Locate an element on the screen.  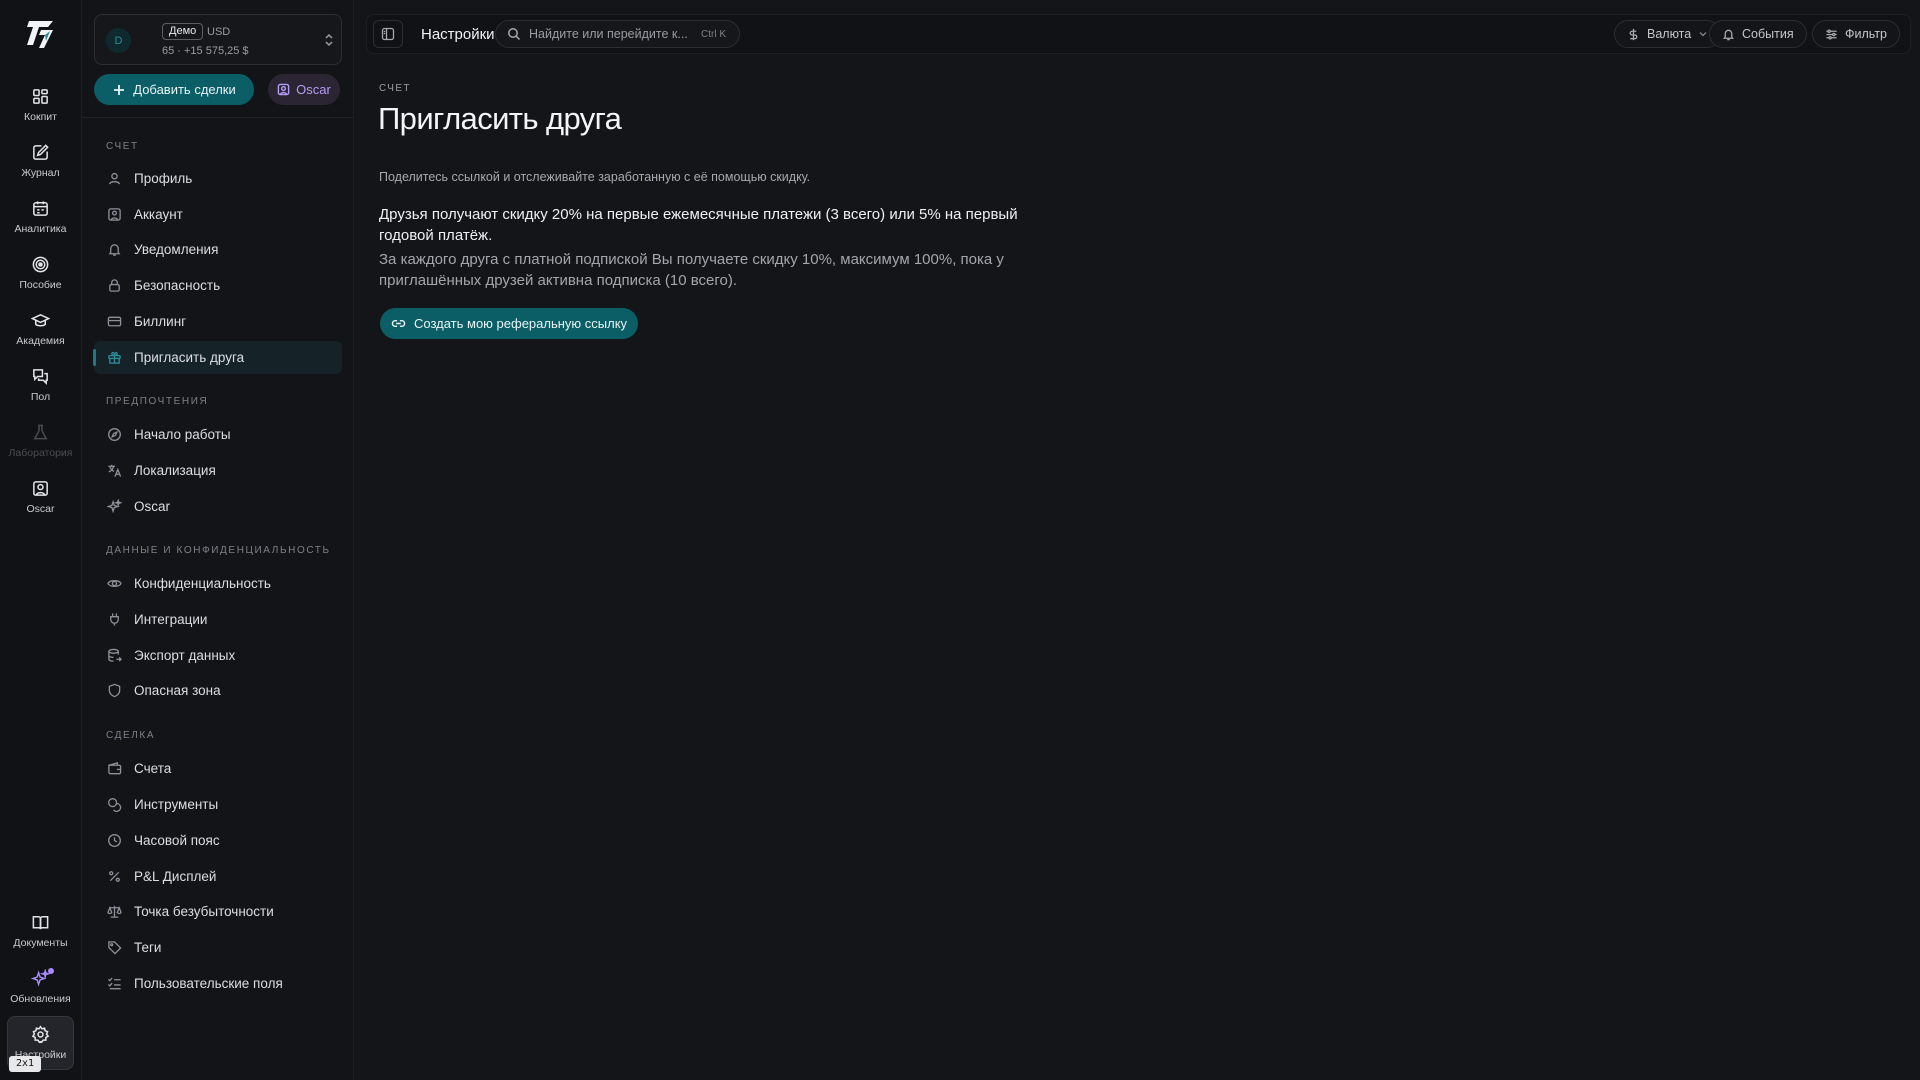
database-export-icon is located at coordinates (114, 655).